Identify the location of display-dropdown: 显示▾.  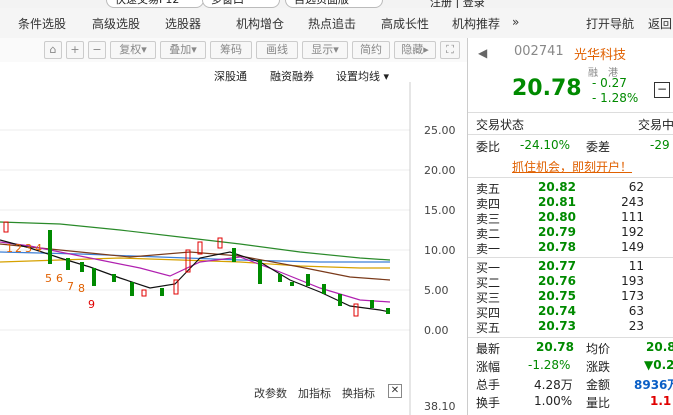
(325, 50).